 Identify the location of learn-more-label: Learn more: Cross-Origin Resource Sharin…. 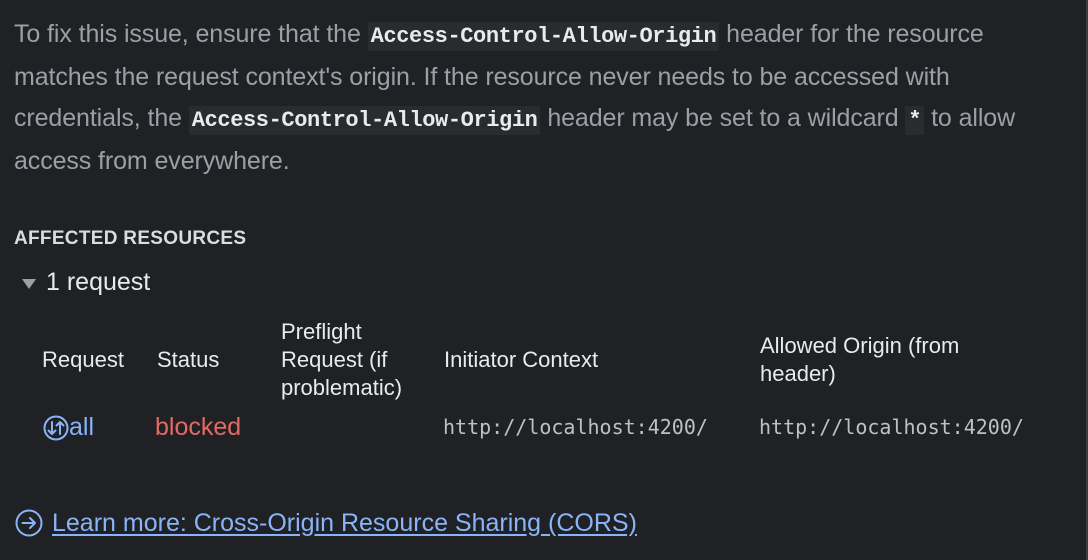
(344, 522).